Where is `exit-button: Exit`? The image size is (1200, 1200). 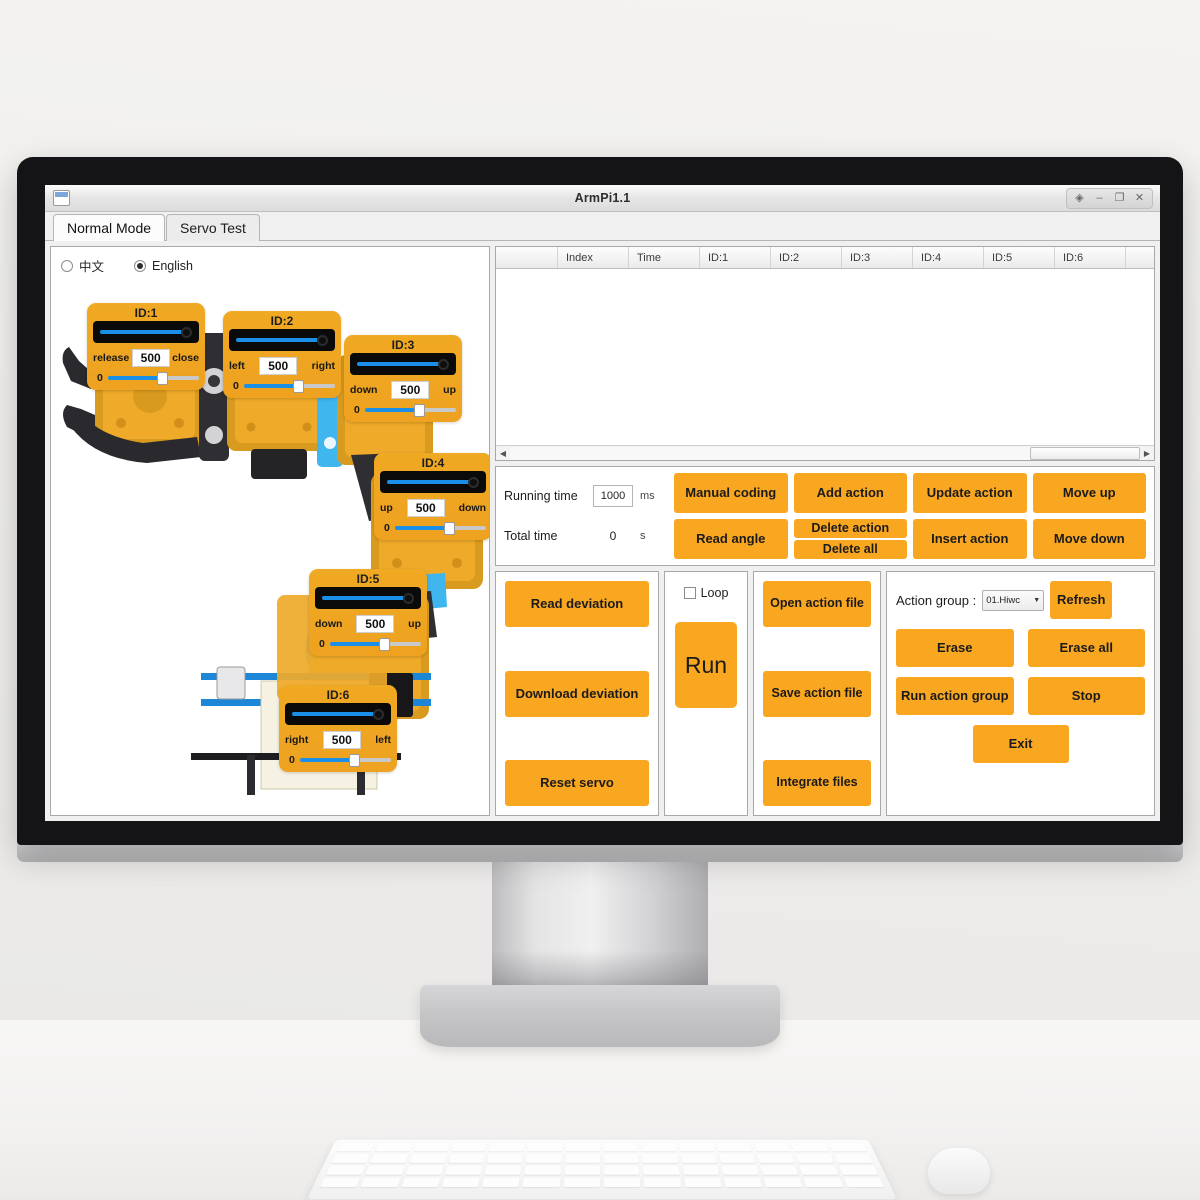
exit-button: Exit is located at coordinates (1020, 744).